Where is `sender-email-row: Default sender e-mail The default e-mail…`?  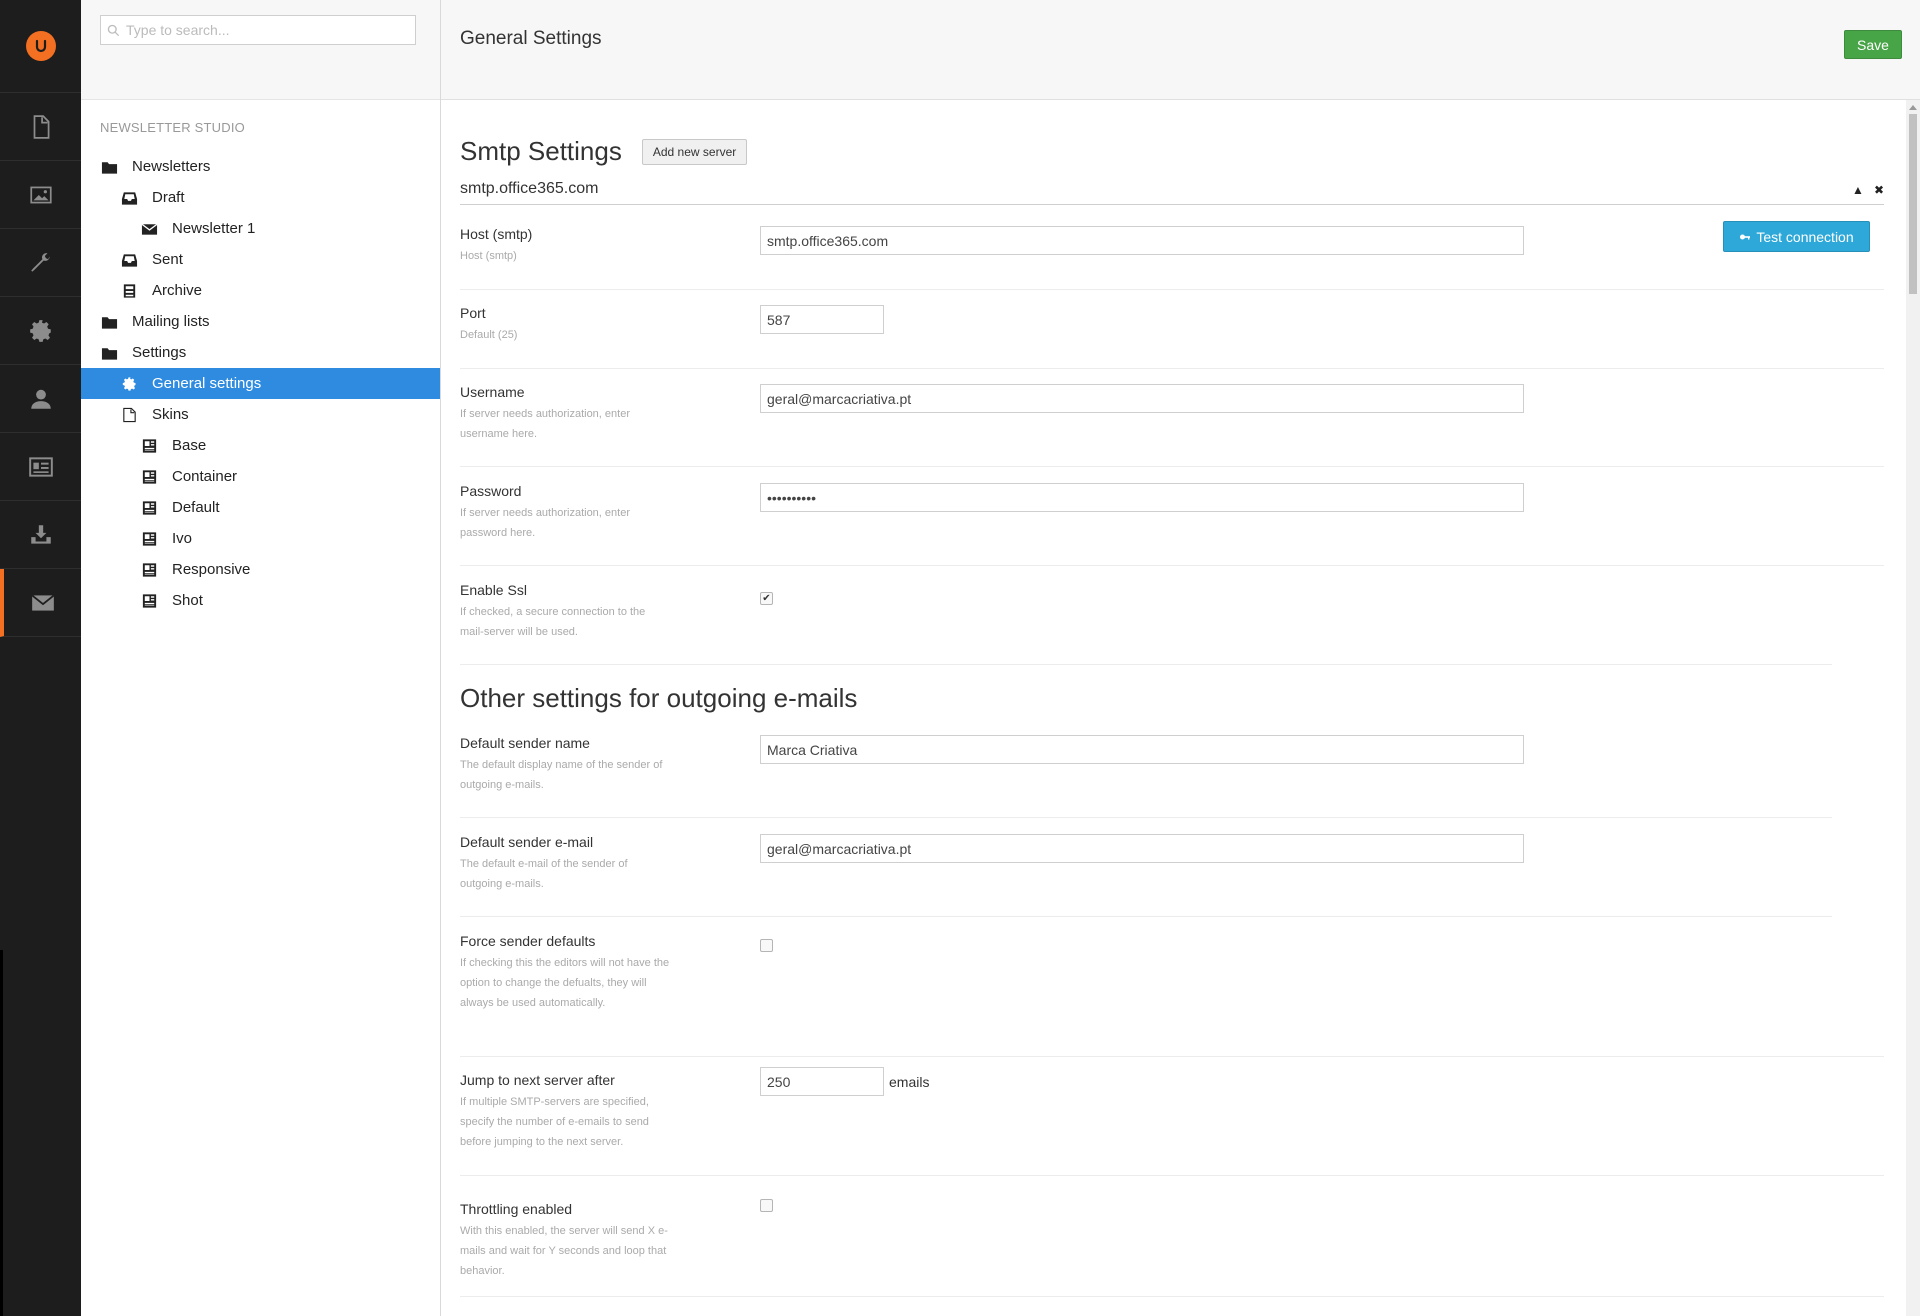
sender-email-row: Default sender e-mail The default e-mail… is located at coordinates (1146, 875).